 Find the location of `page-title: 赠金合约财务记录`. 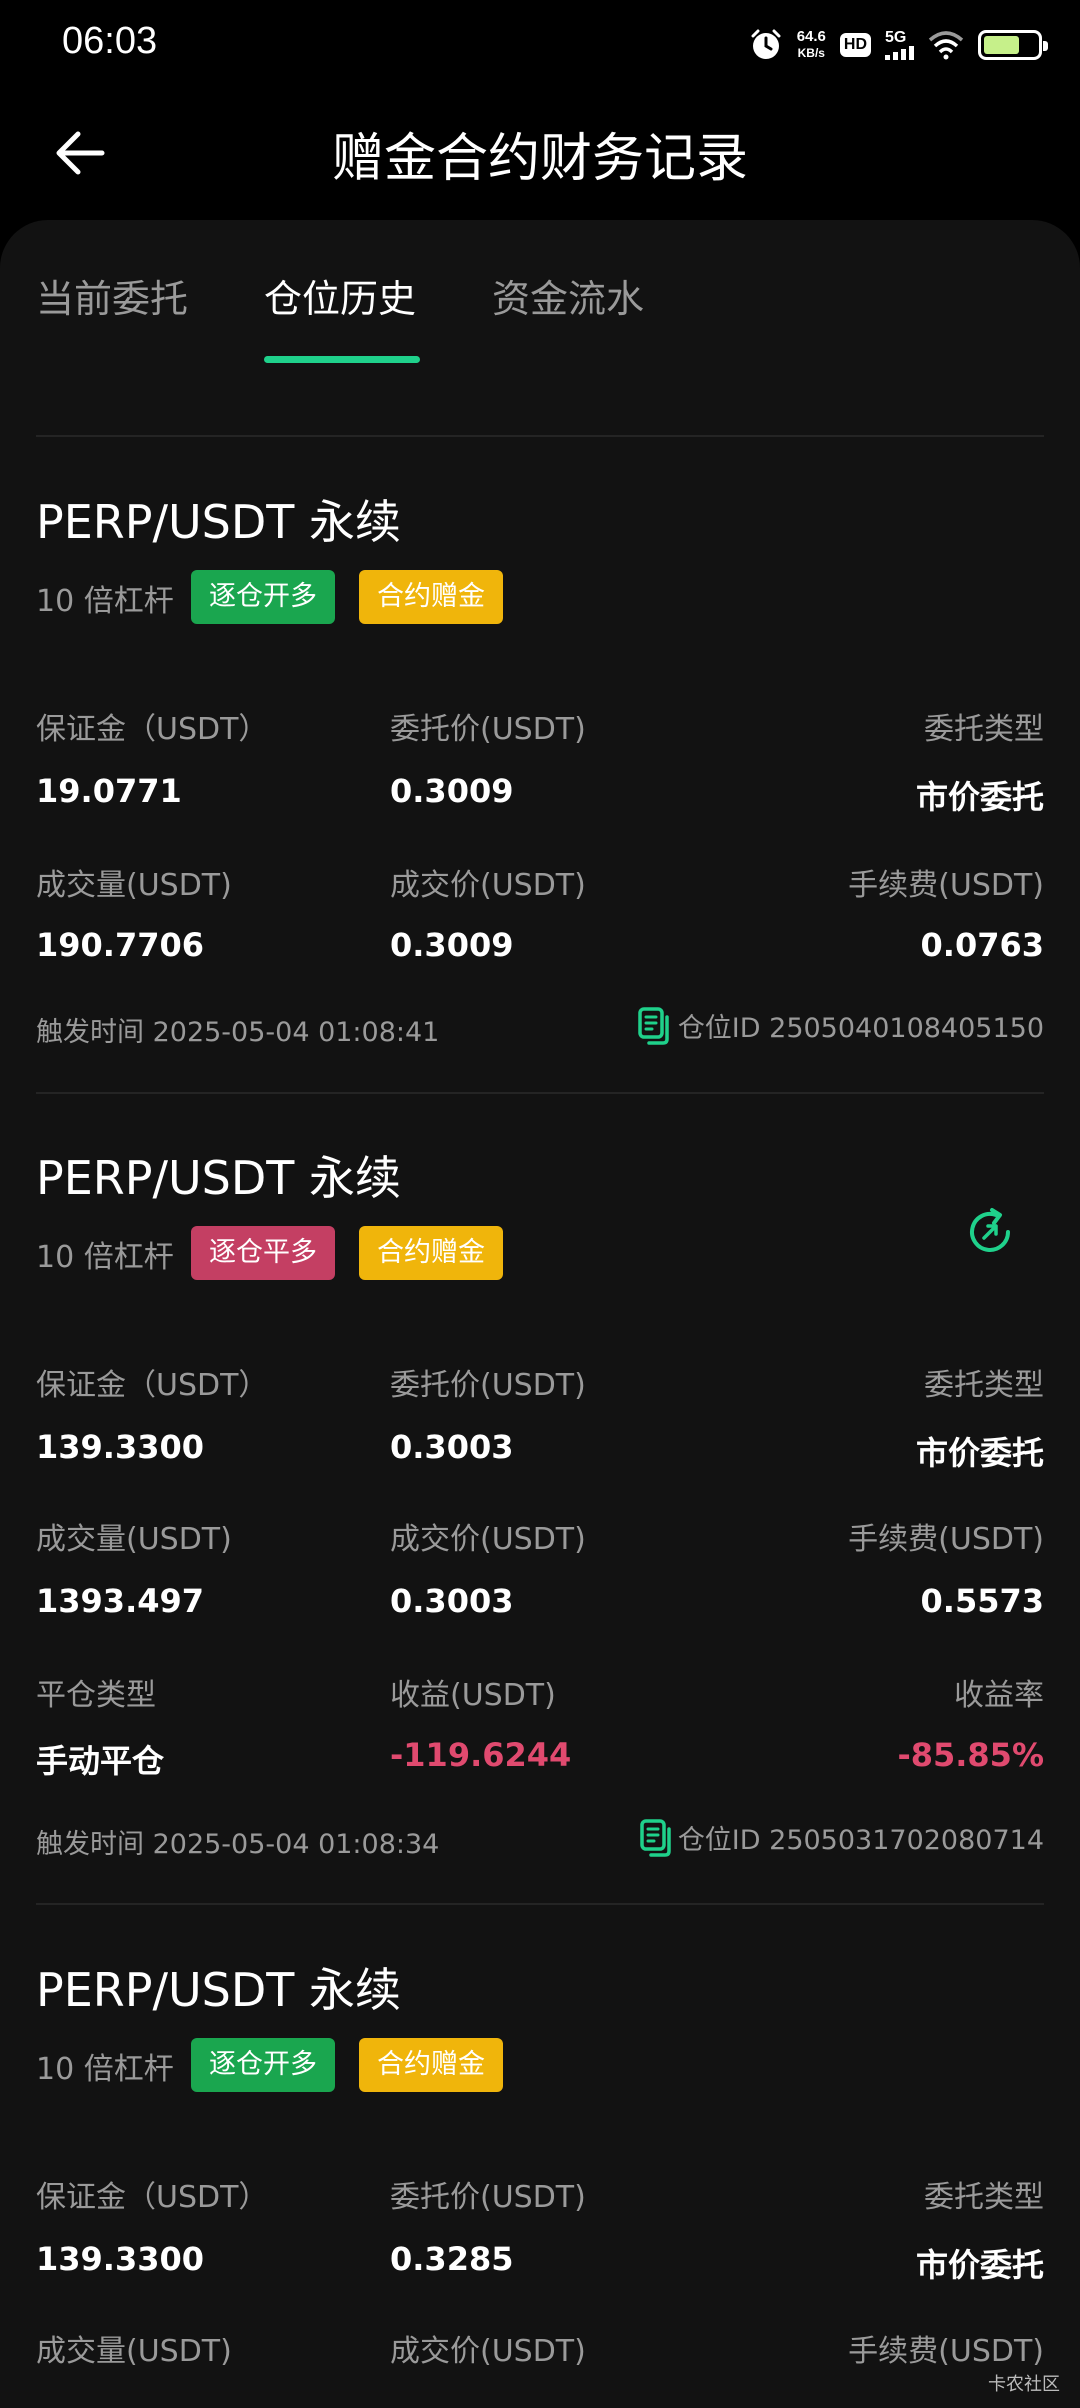

page-title: 赠金合约财务记录 is located at coordinates (539, 159).